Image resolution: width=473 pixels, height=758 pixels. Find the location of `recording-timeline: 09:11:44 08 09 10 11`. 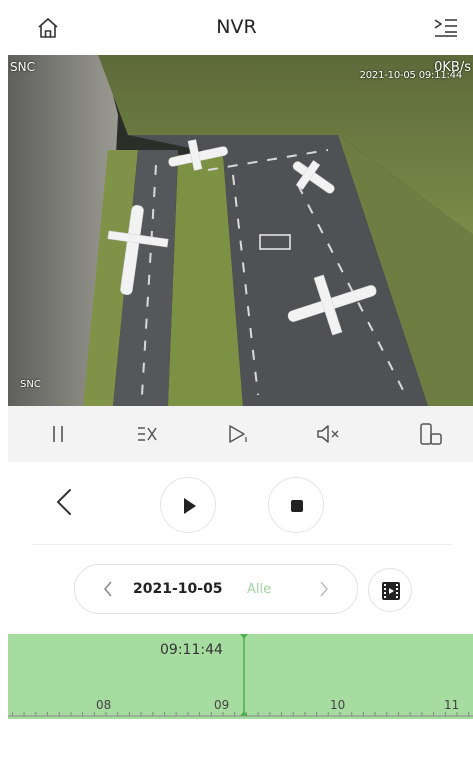

recording-timeline: 09:11:44 08 09 10 11 is located at coordinates (240, 676).